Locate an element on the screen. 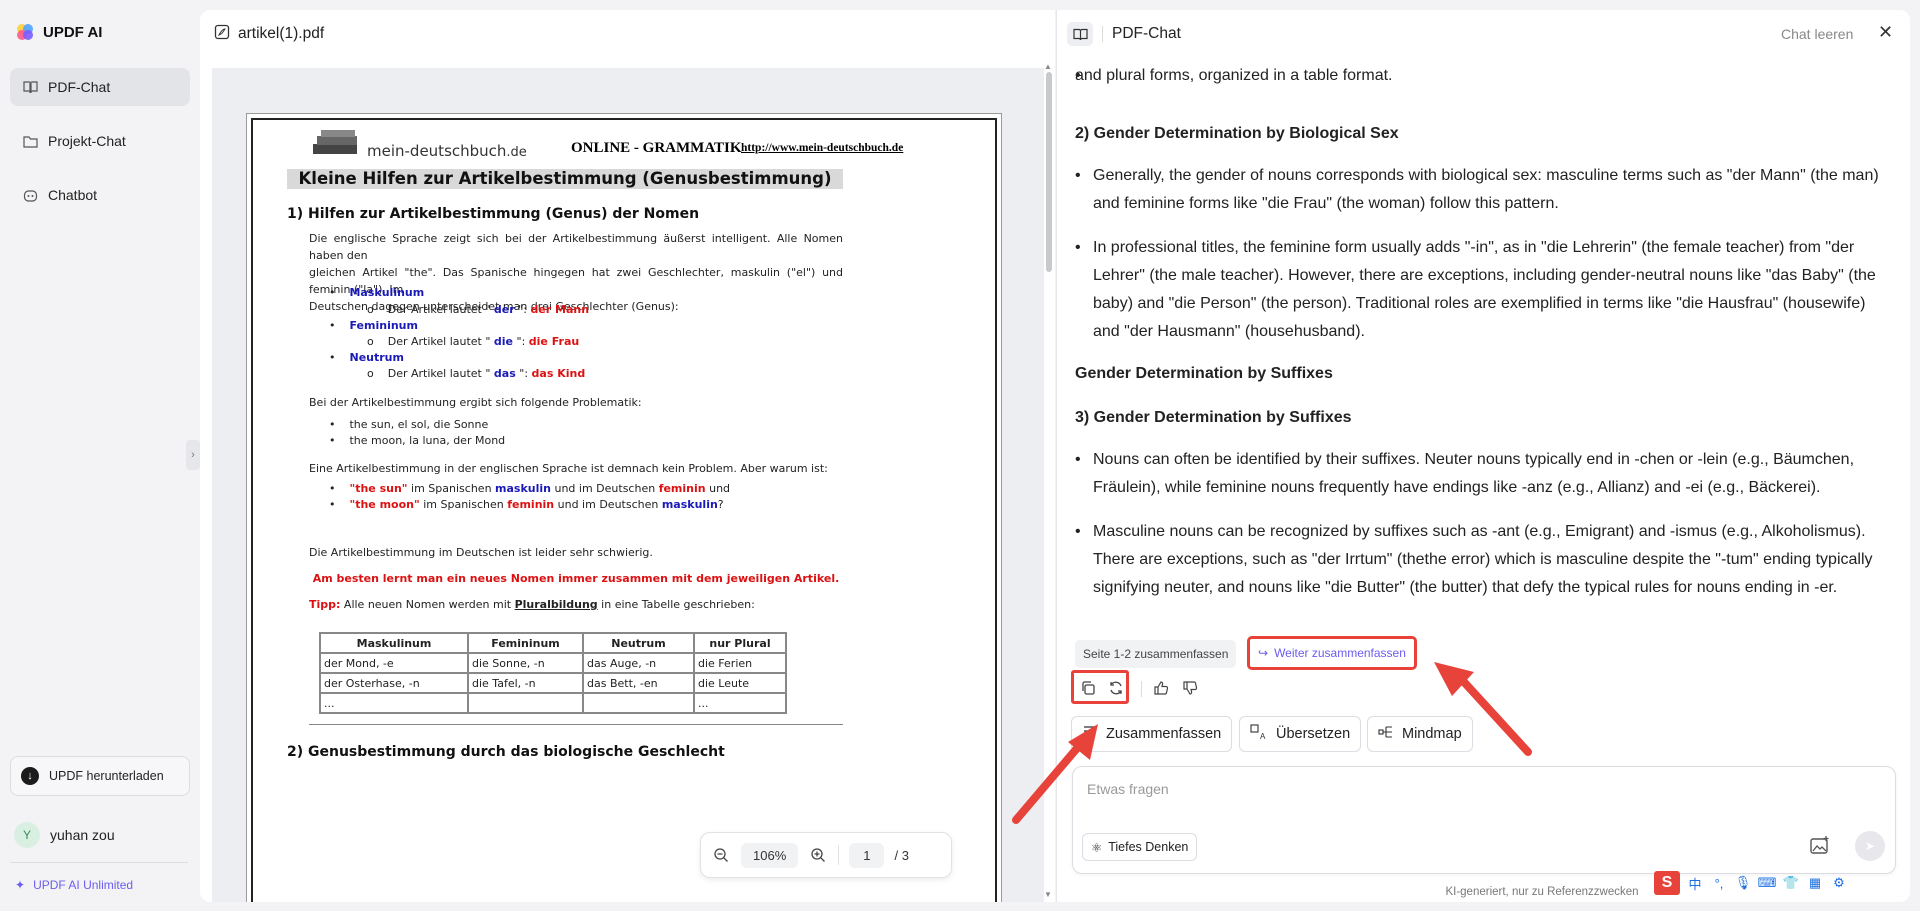 The image size is (1920, 911). zoom-in-icon is located at coordinates (818, 855).